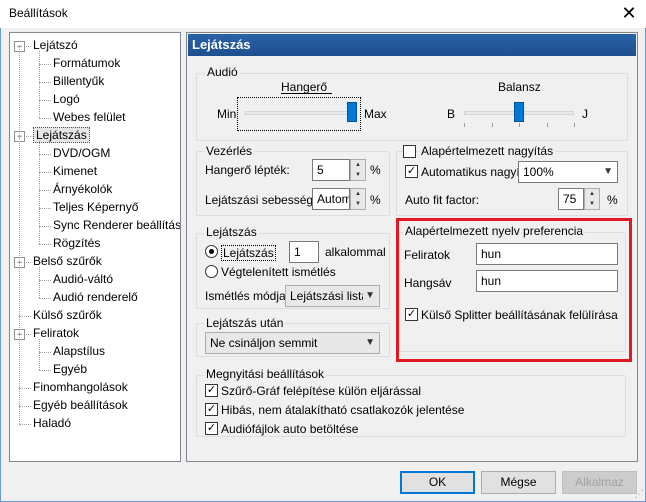 The width and height of the screenshot is (646, 502). I want to click on tree-item: Audió-váltó, so click(83, 279).